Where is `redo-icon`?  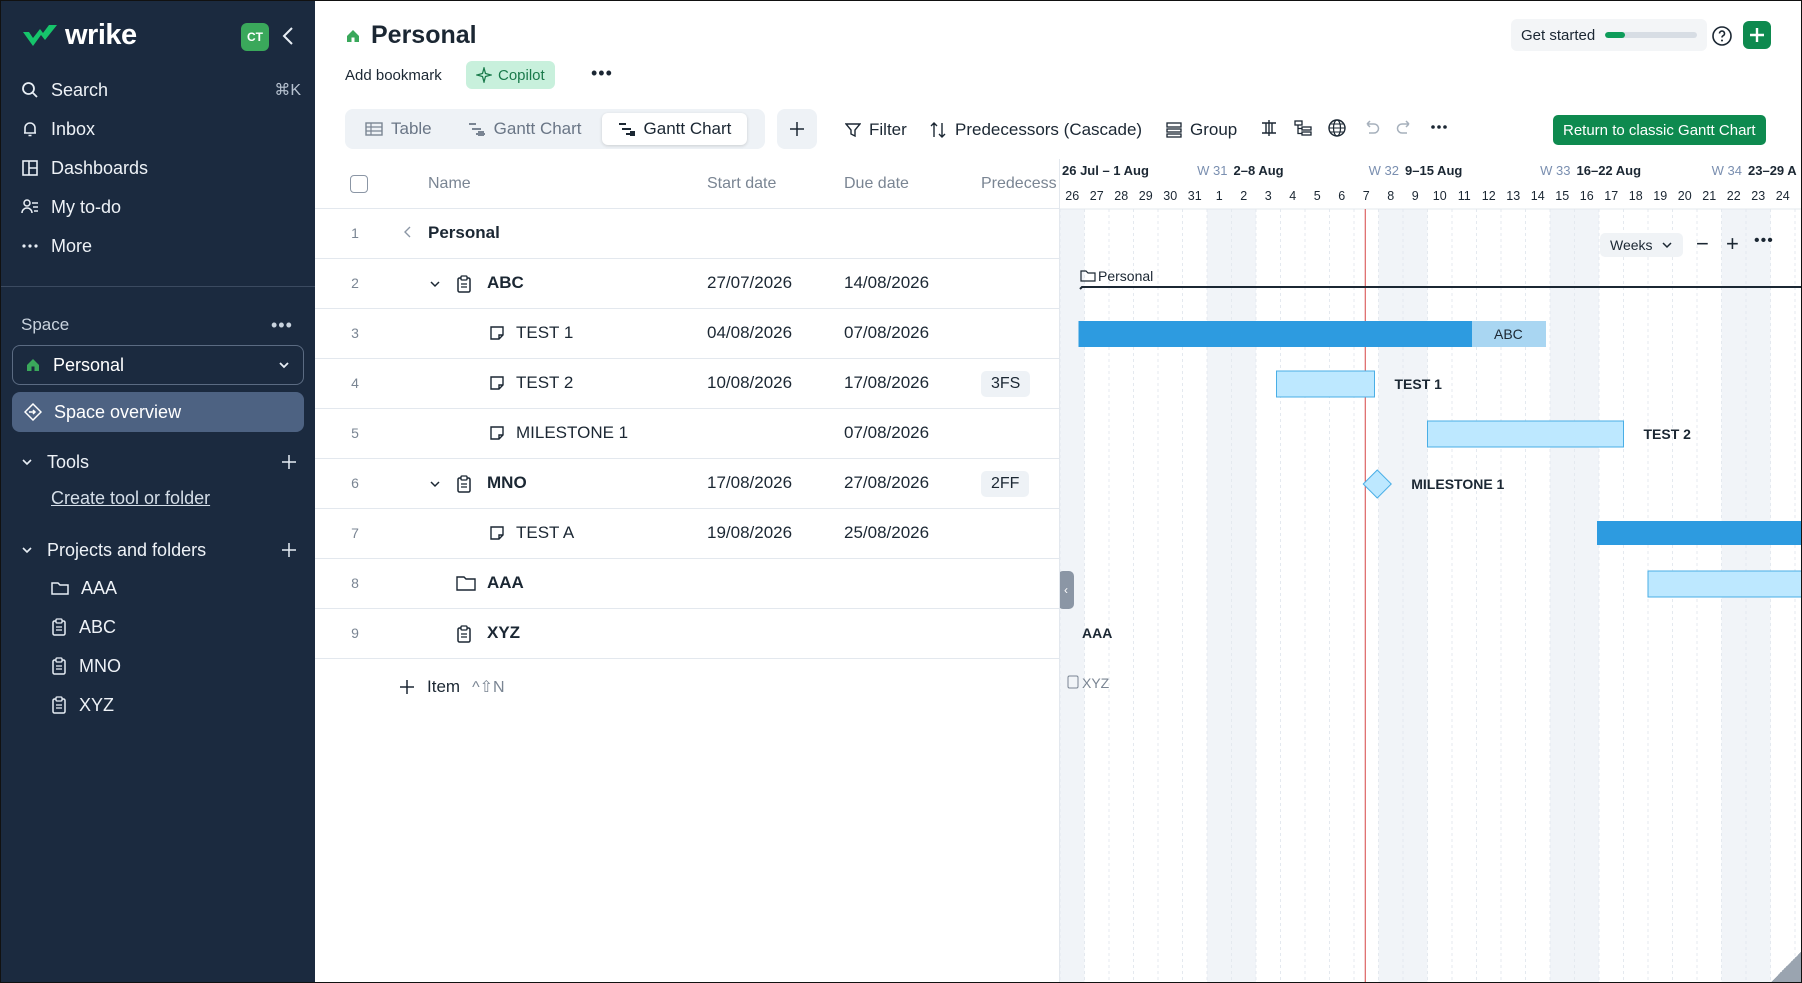
redo-icon is located at coordinates (1405, 128).